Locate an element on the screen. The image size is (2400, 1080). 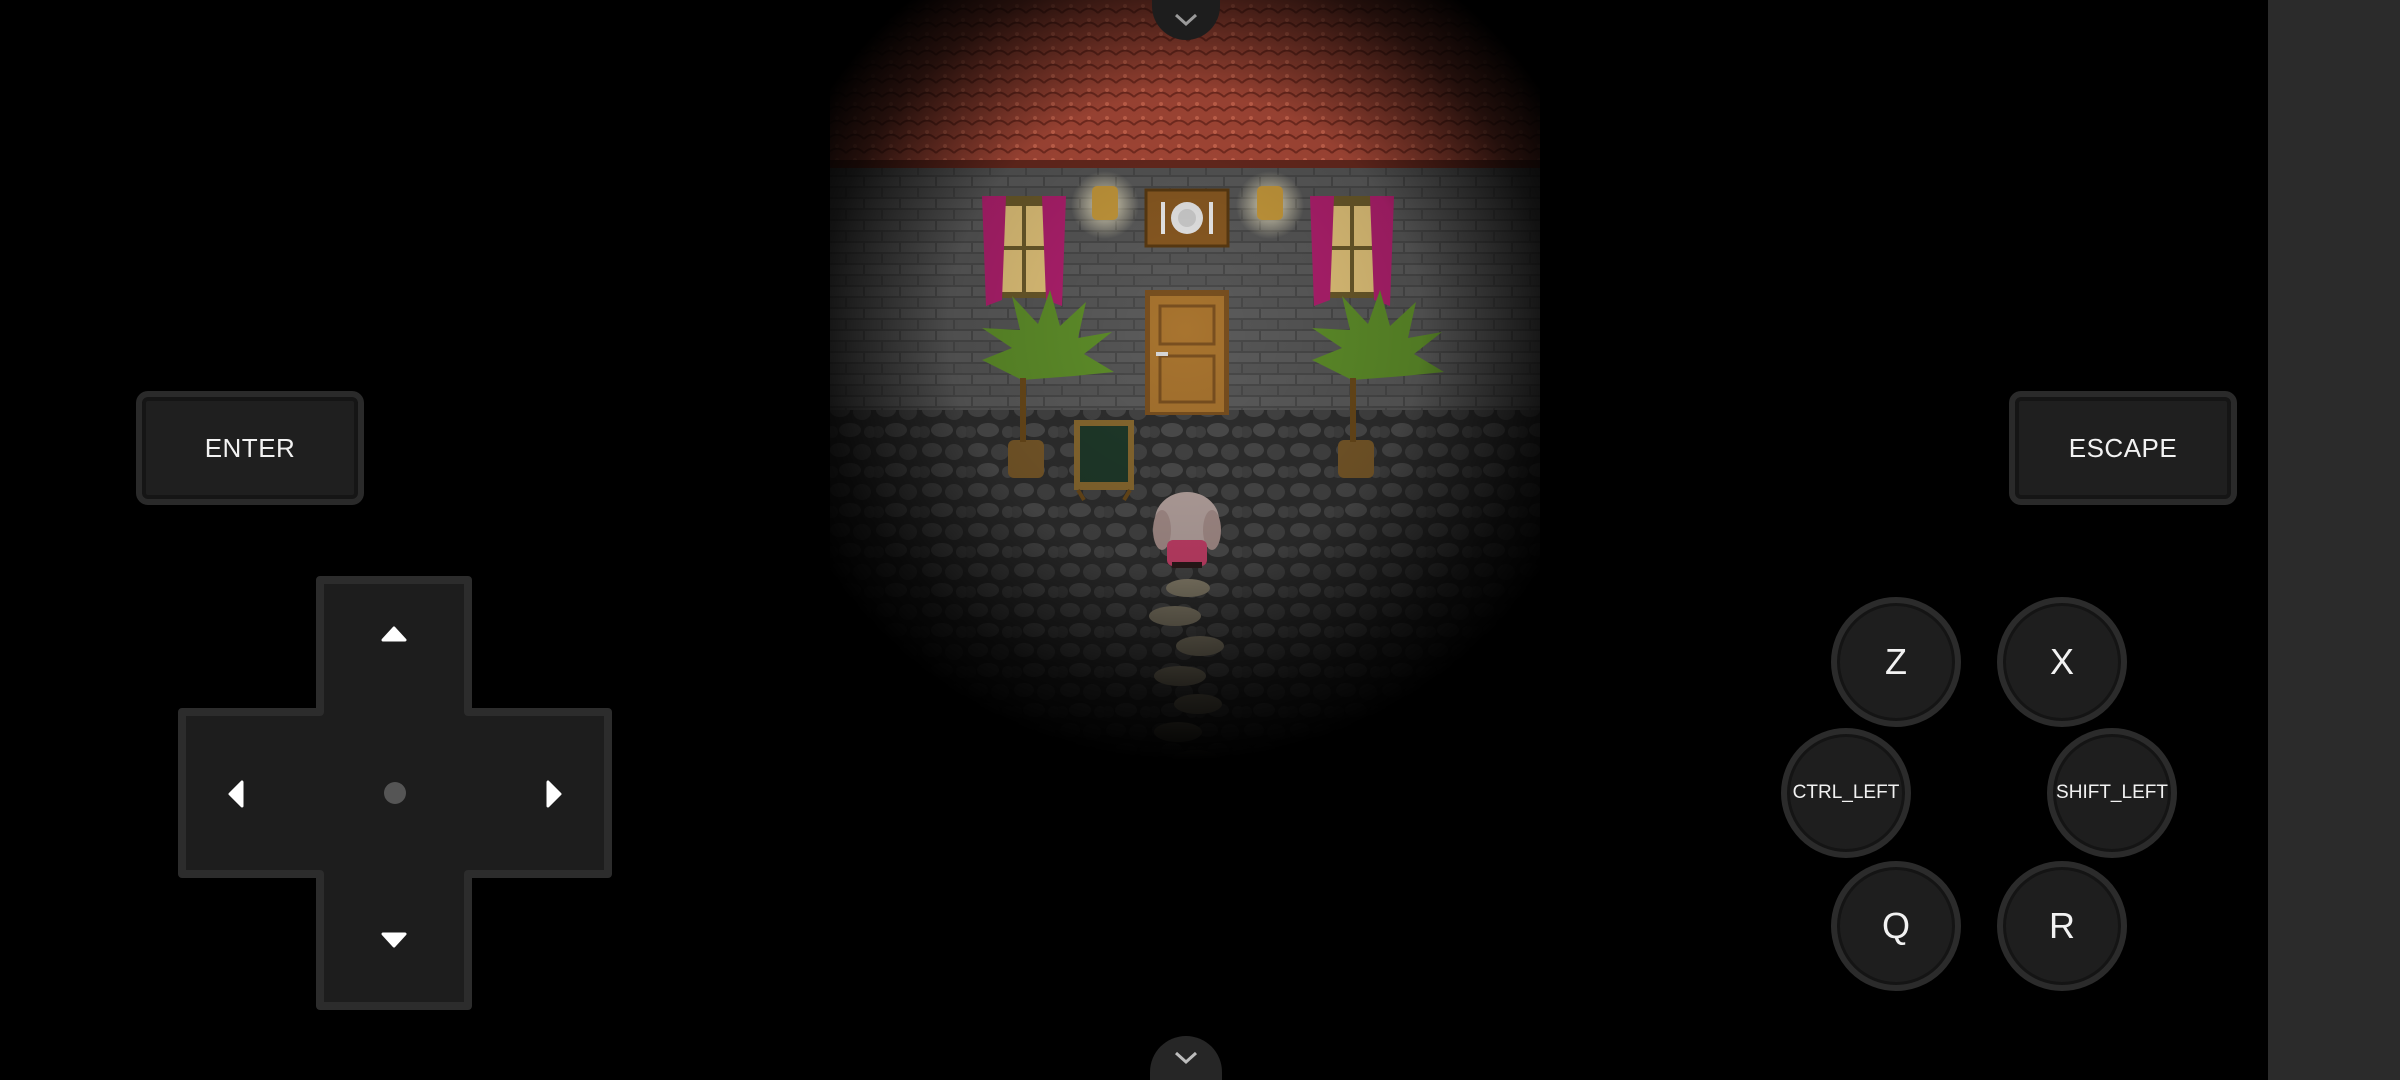
shift-left-button: SHIFT_LEFT is located at coordinates (2112, 793).